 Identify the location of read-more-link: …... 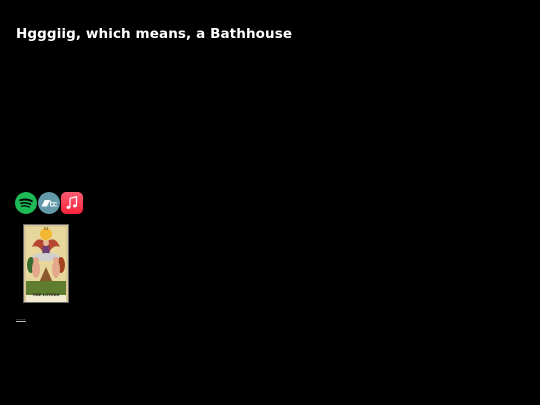
(21, 319).